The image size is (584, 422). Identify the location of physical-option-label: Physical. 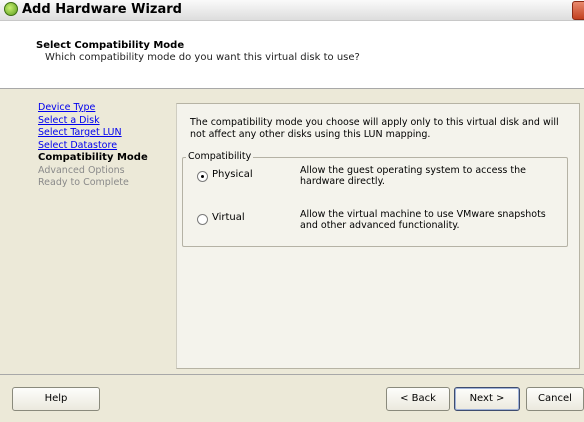
(232, 174).